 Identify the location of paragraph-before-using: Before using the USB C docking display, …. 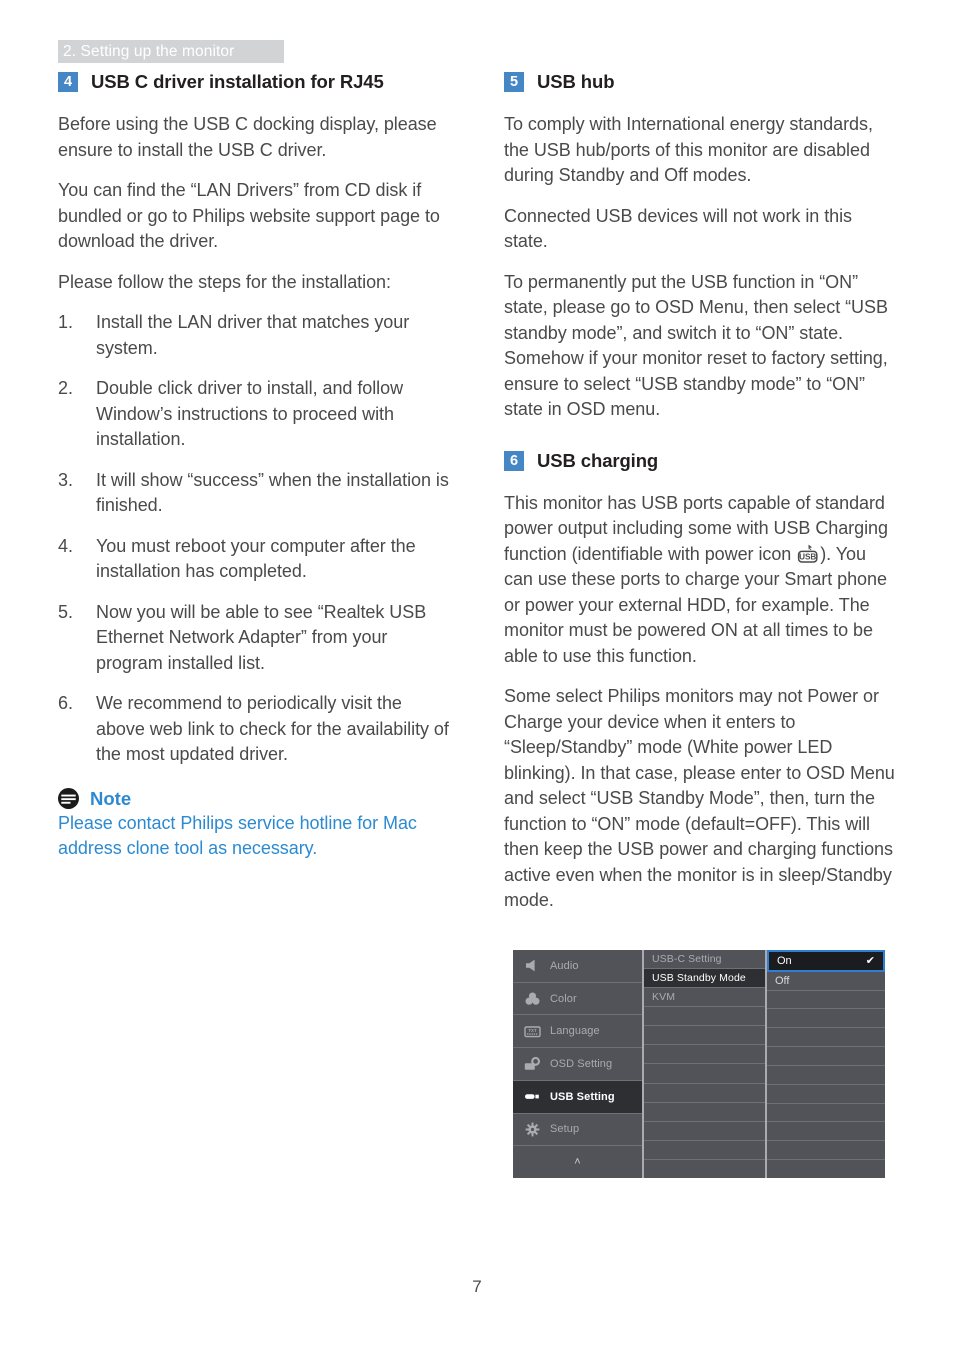
(247, 137).